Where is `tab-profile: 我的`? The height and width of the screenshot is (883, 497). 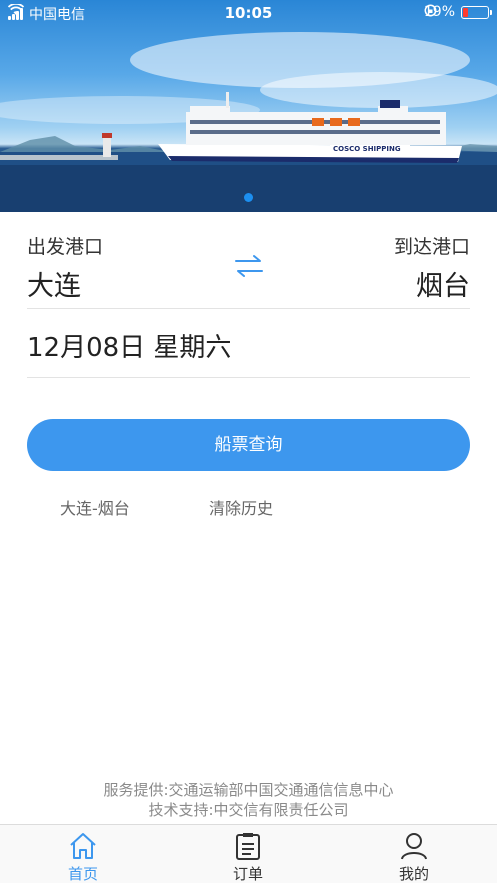
tab-profile: 我的 is located at coordinates (414, 854).